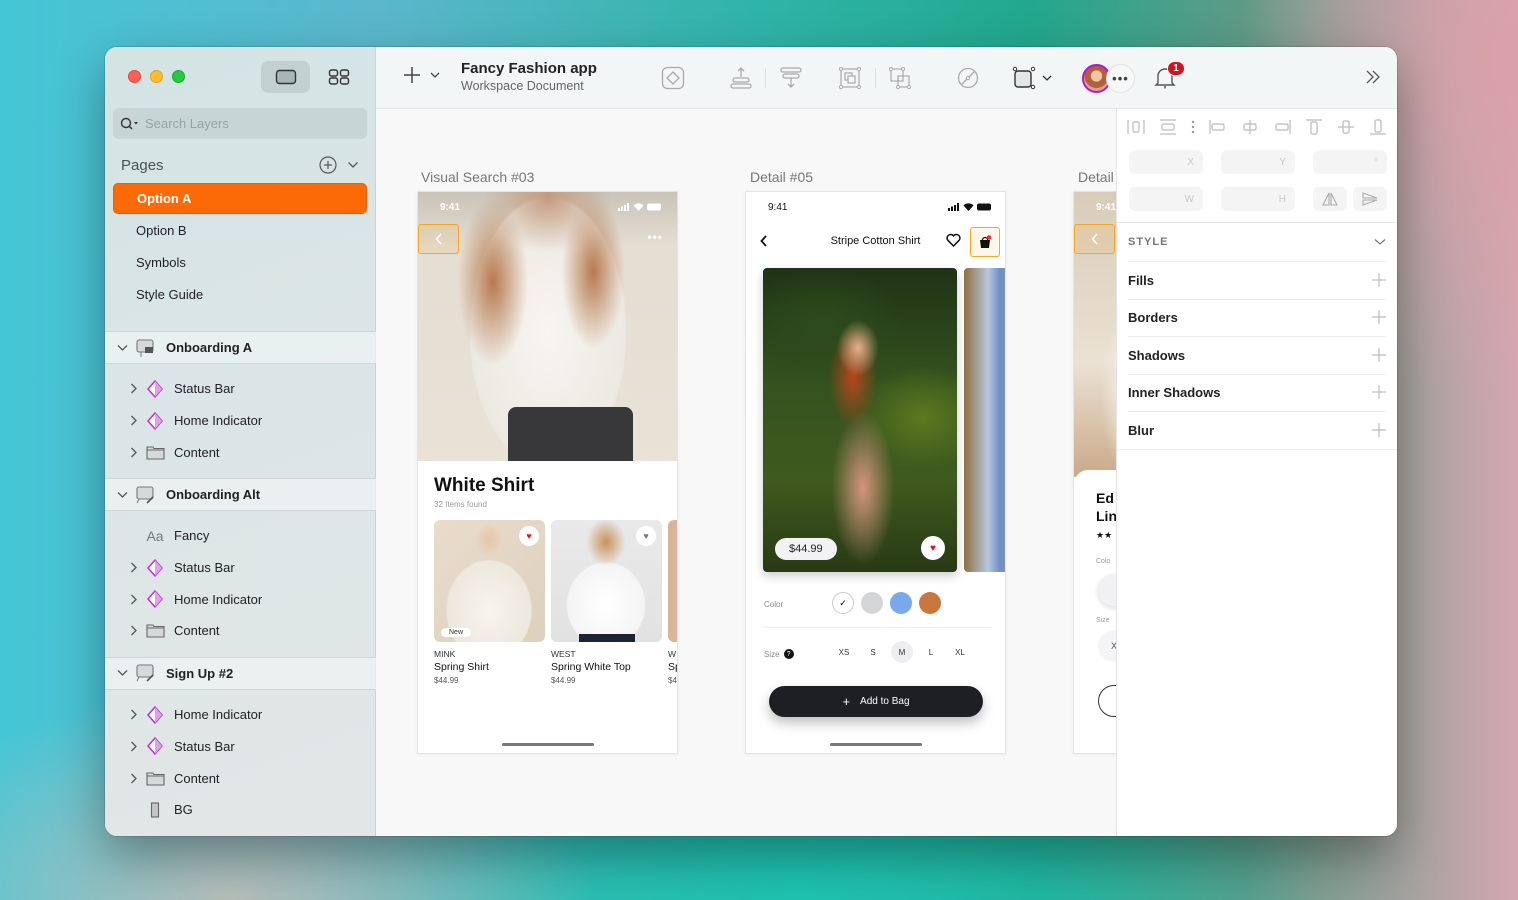  I want to click on layer-item: Aa Fancy, so click(240, 536).